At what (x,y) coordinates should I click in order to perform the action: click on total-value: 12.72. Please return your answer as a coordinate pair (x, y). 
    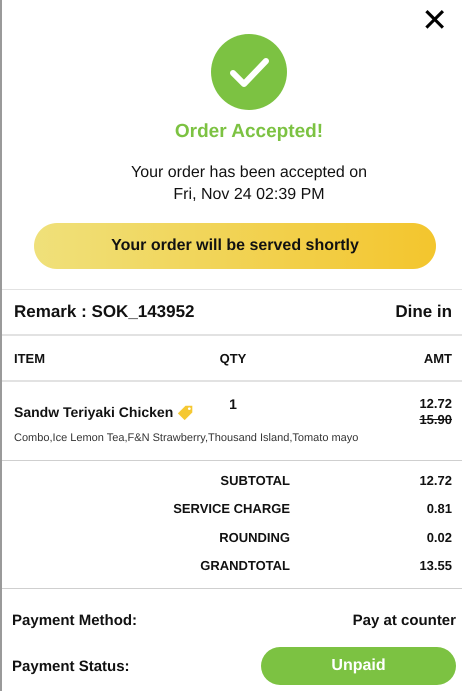
    Looking at the image, I should click on (435, 480).